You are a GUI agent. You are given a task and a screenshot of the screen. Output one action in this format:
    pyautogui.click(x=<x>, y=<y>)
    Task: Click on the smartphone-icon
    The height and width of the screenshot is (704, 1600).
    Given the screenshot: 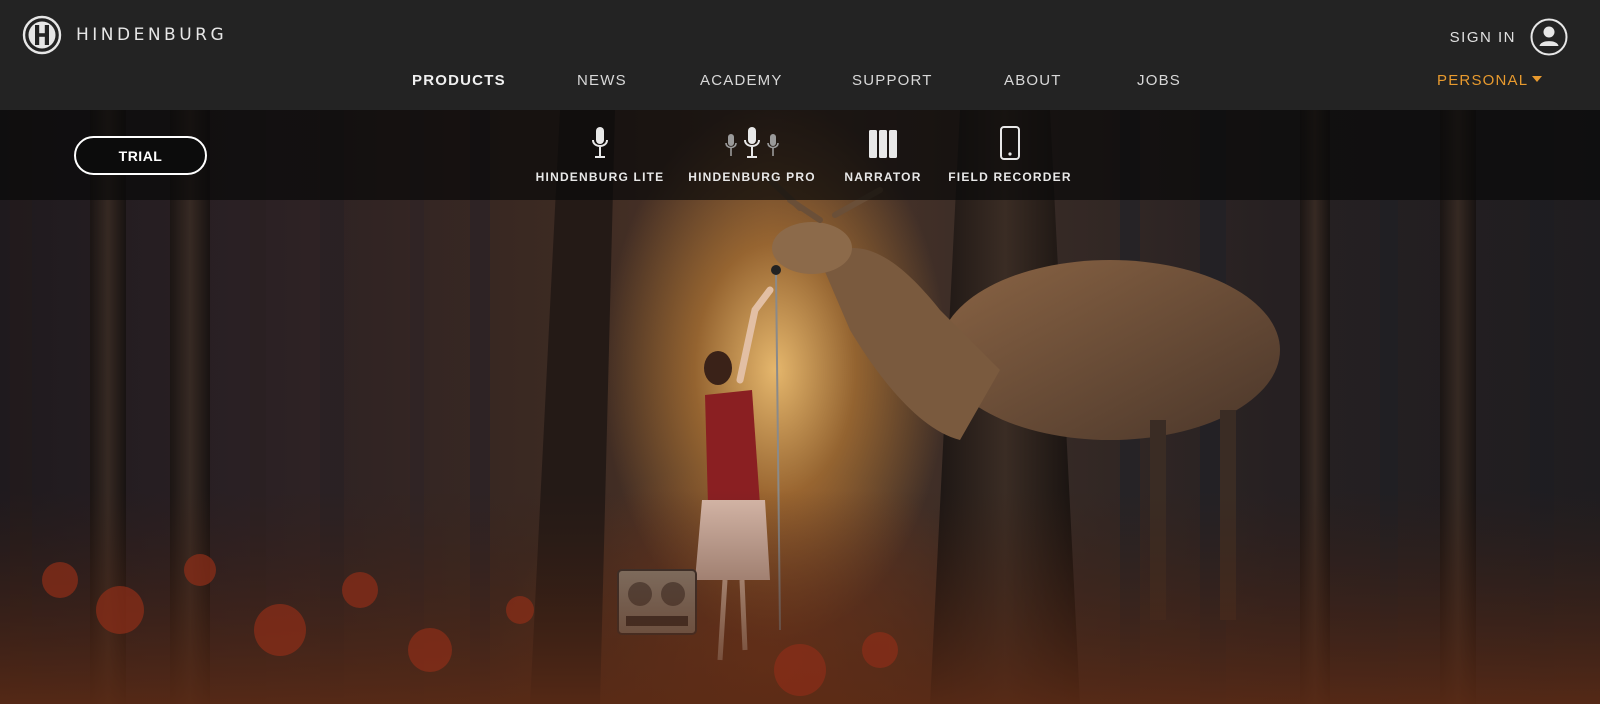 What is the action you would take?
    pyautogui.click(x=1010, y=142)
    